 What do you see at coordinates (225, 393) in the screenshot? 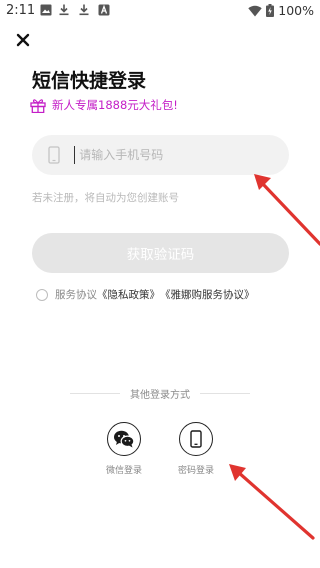
I see `divider-line-right` at bounding box center [225, 393].